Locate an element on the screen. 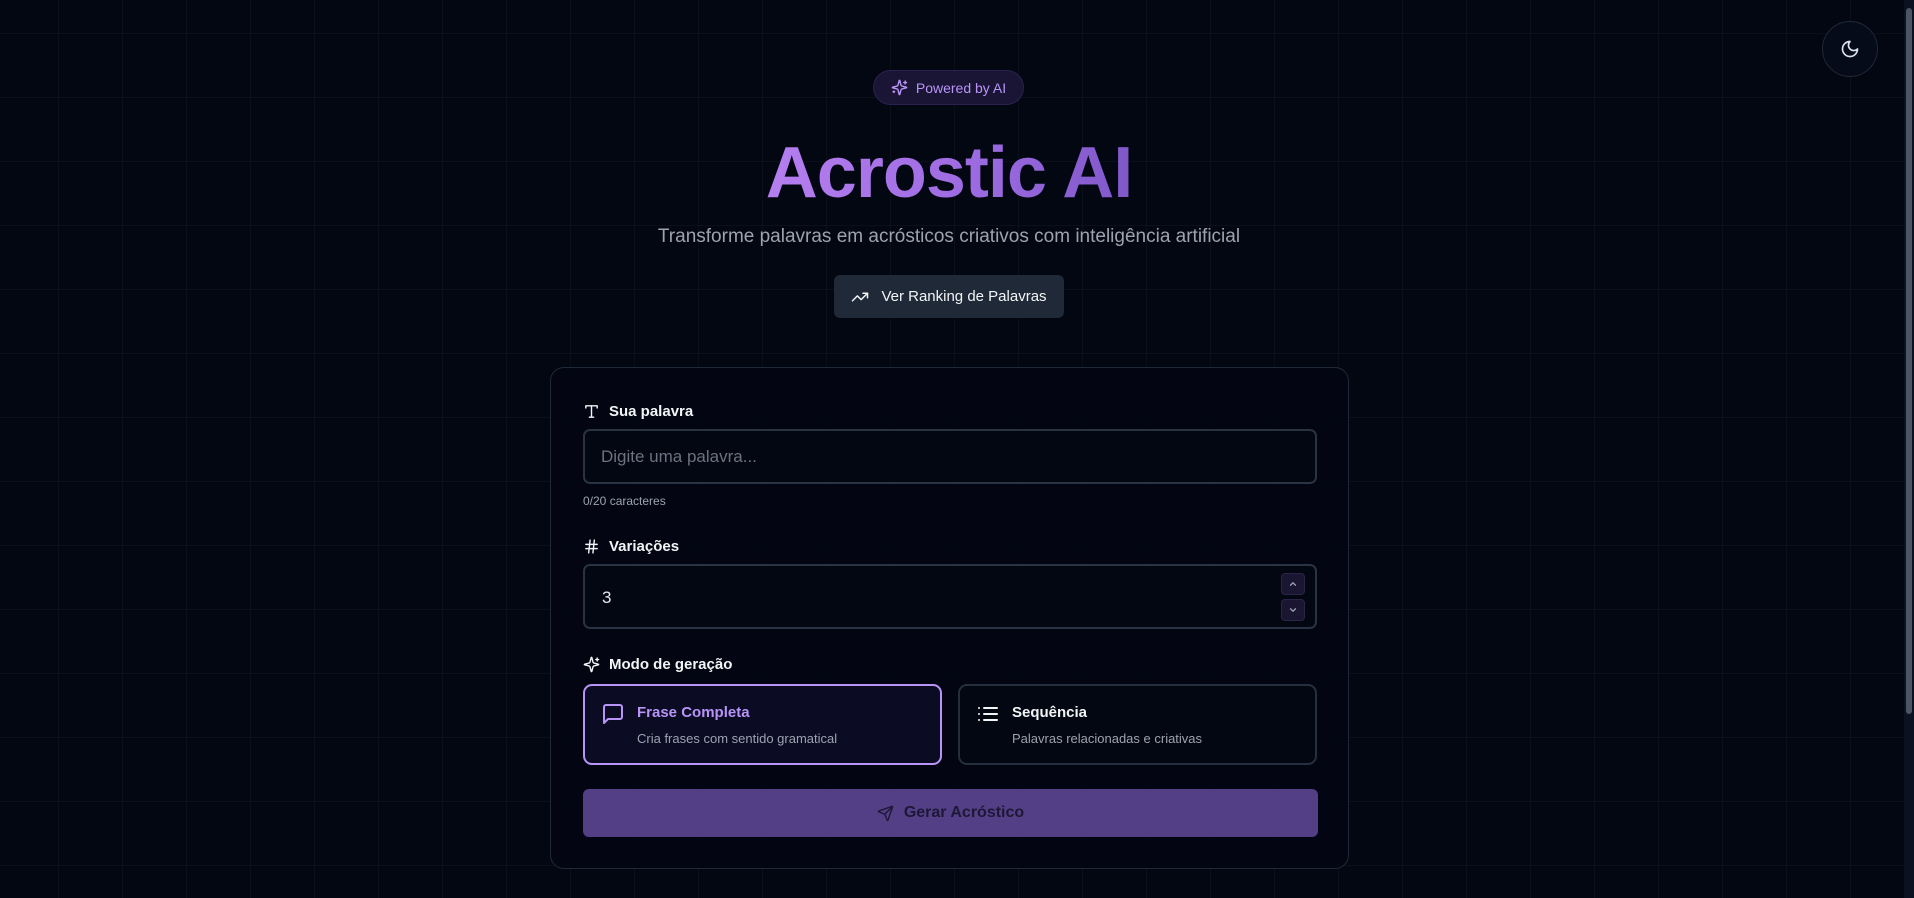 The image size is (1914, 898). type-icon is located at coordinates (591, 411).